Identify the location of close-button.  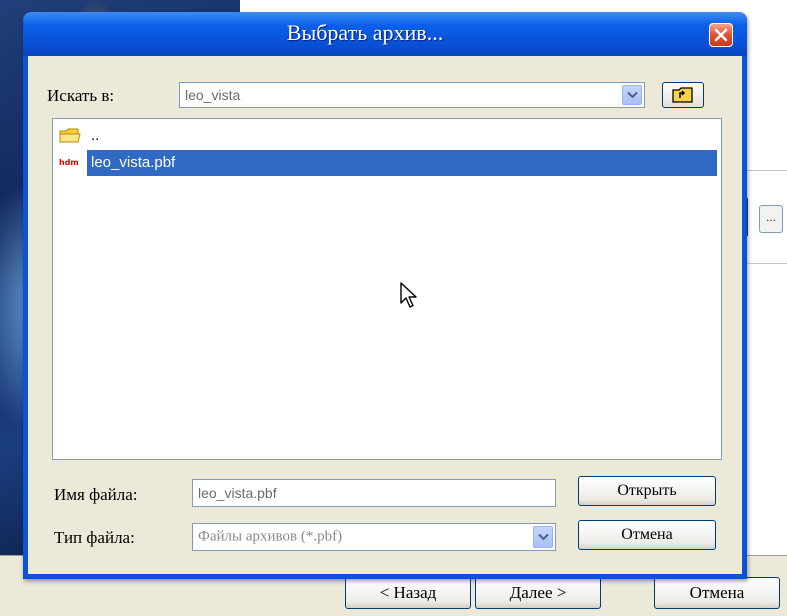
(721, 35).